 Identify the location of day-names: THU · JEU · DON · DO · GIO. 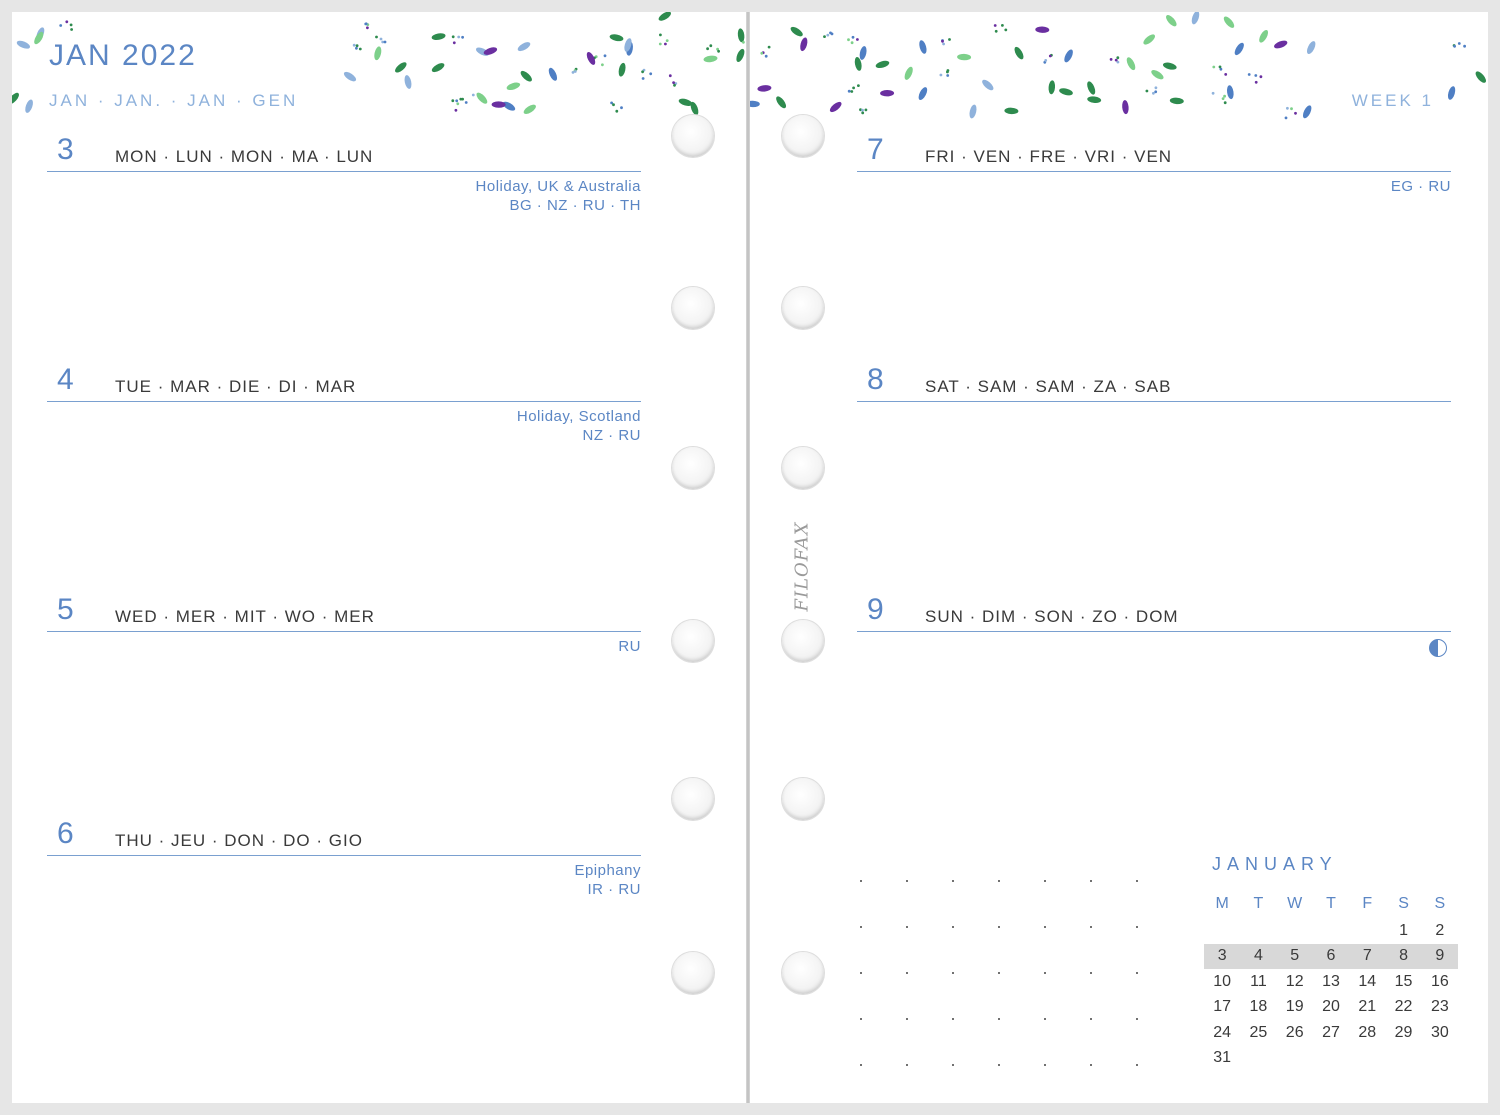
(239, 840).